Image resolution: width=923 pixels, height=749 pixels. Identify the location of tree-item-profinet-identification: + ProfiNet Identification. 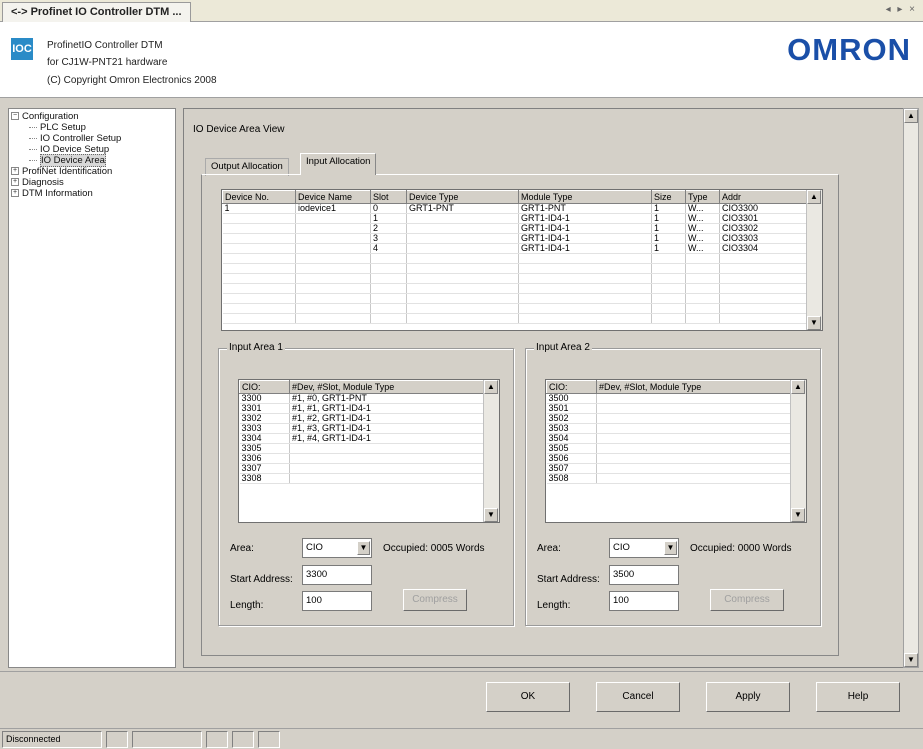
(93, 171).